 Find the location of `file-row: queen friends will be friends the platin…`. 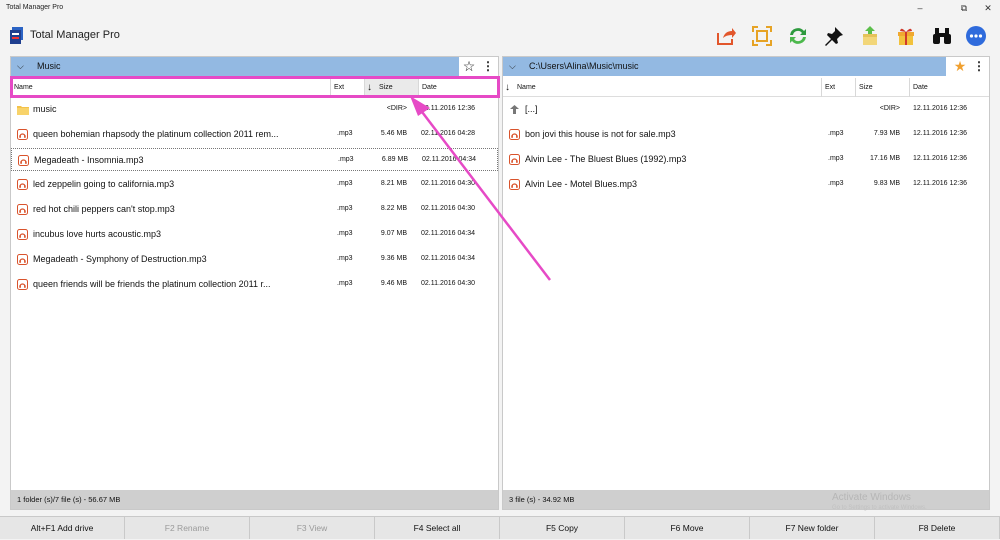

file-row: queen friends will be friends the platin… is located at coordinates (254, 284).